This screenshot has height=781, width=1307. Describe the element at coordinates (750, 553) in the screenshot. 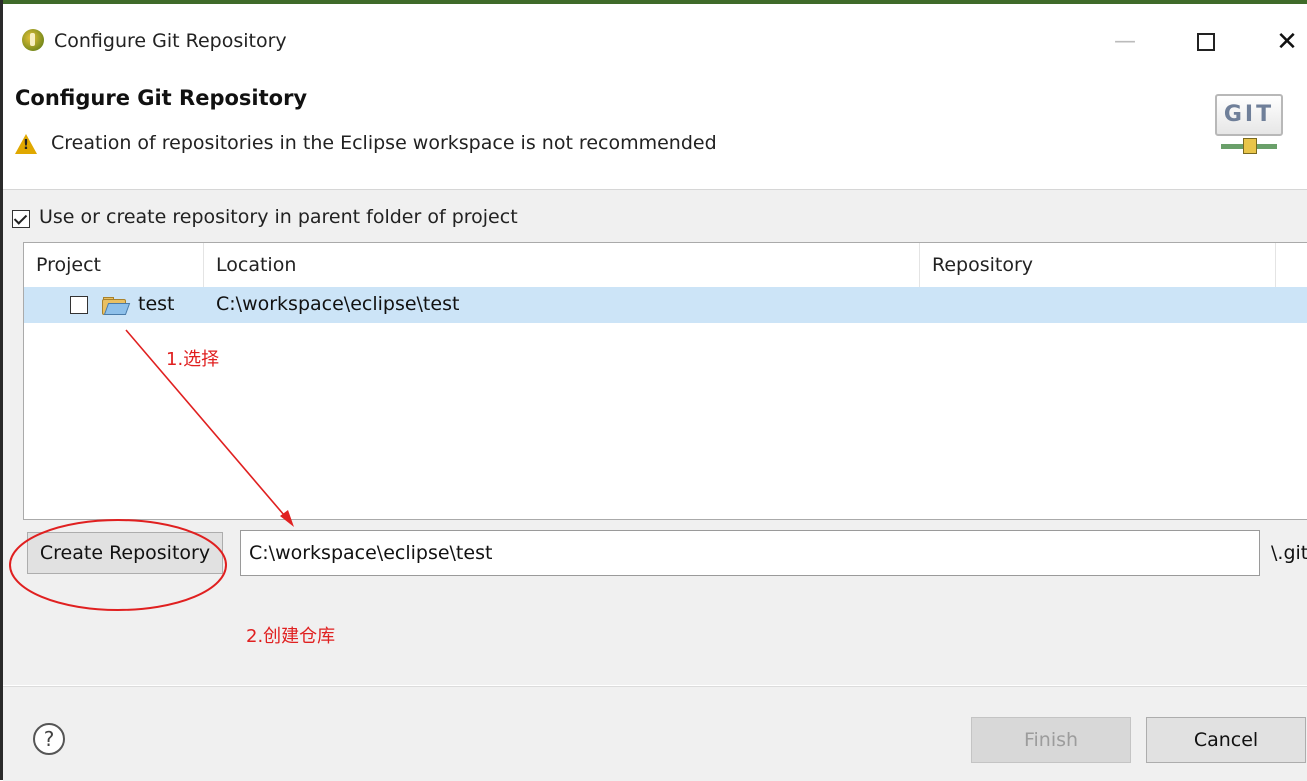

I see `repository-path-input` at that location.